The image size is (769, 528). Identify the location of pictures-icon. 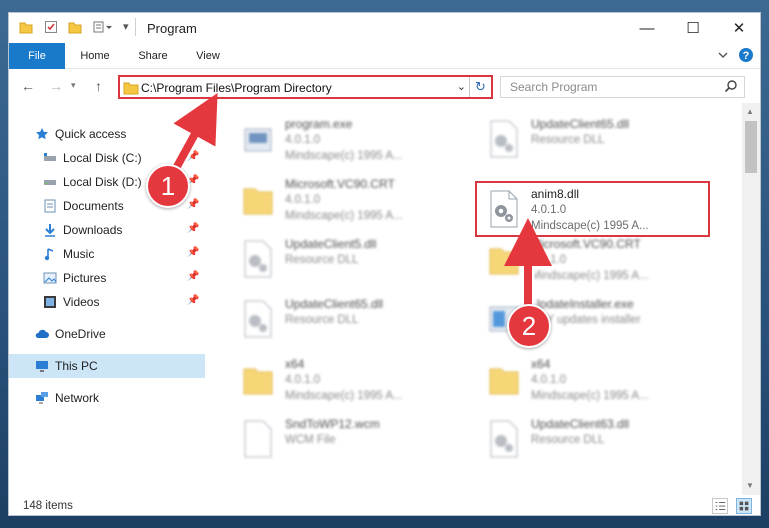
(50, 278).